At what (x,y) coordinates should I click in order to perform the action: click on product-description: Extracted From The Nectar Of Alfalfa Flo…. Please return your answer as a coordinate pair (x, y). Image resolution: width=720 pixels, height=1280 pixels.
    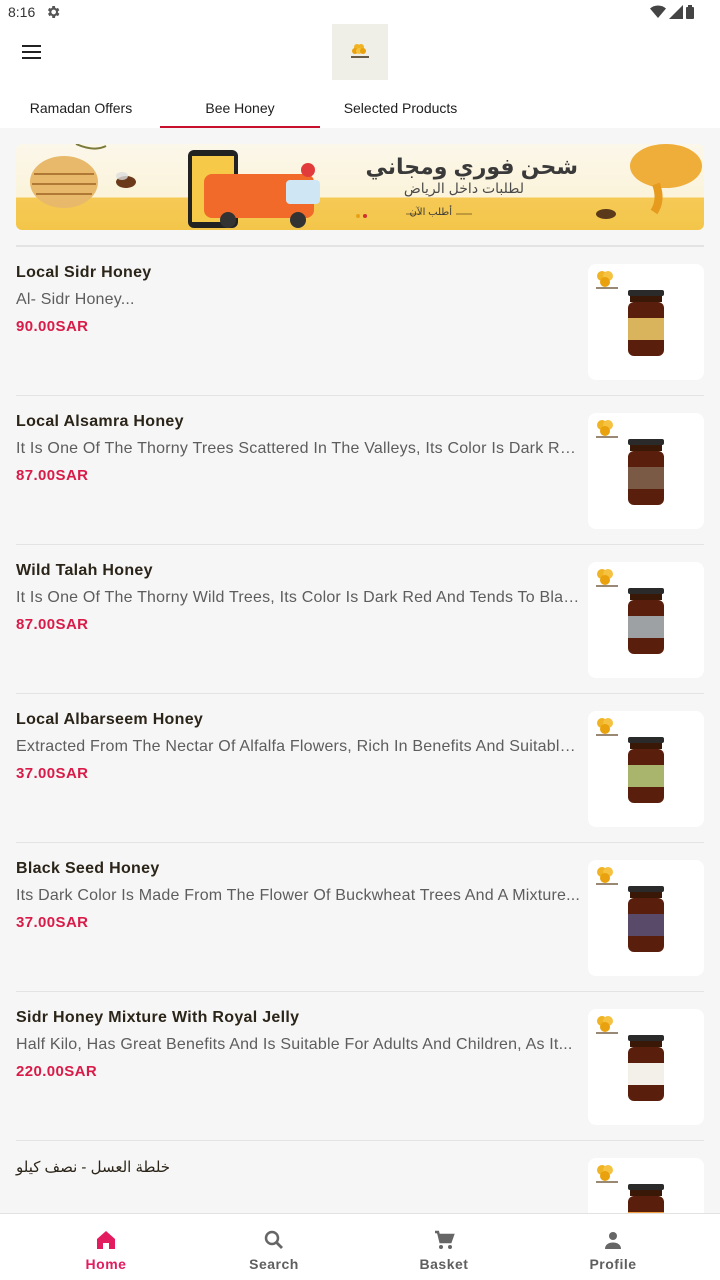
    Looking at the image, I should click on (298, 746).